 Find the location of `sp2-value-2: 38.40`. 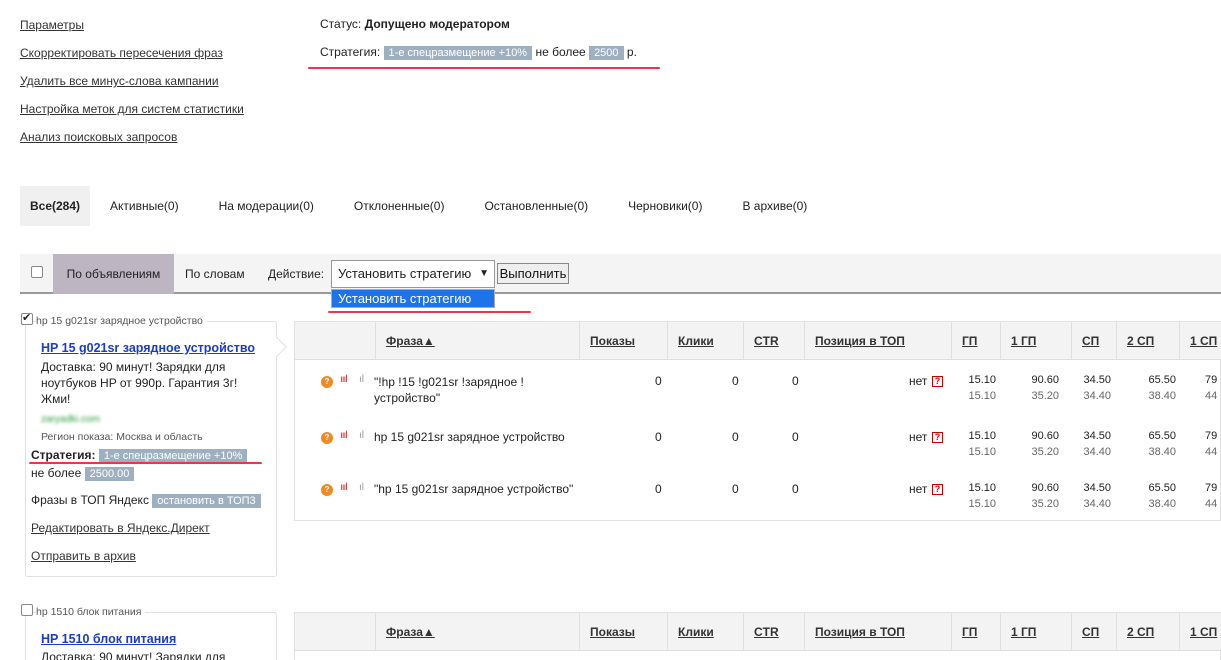

sp2-value-2: 38.40 is located at coordinates (1162, 452).